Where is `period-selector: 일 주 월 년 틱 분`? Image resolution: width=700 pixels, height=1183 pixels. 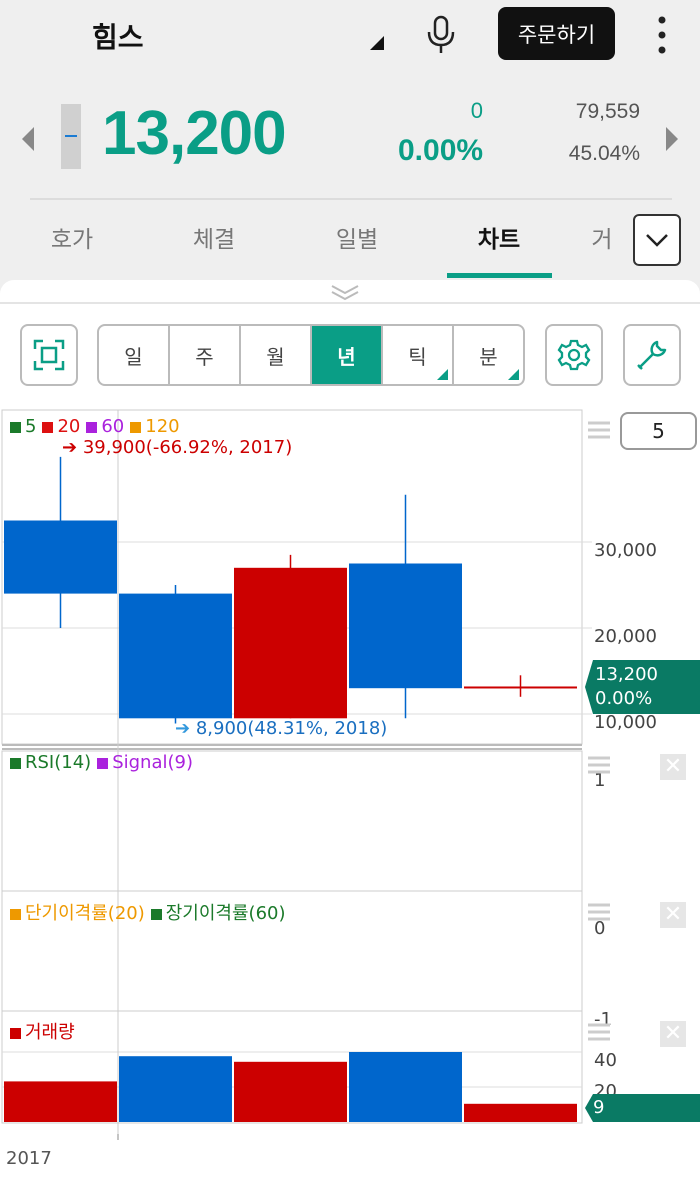
period-selector: 일 주 월 년 틱 분 is located at coordinates (311, 355).